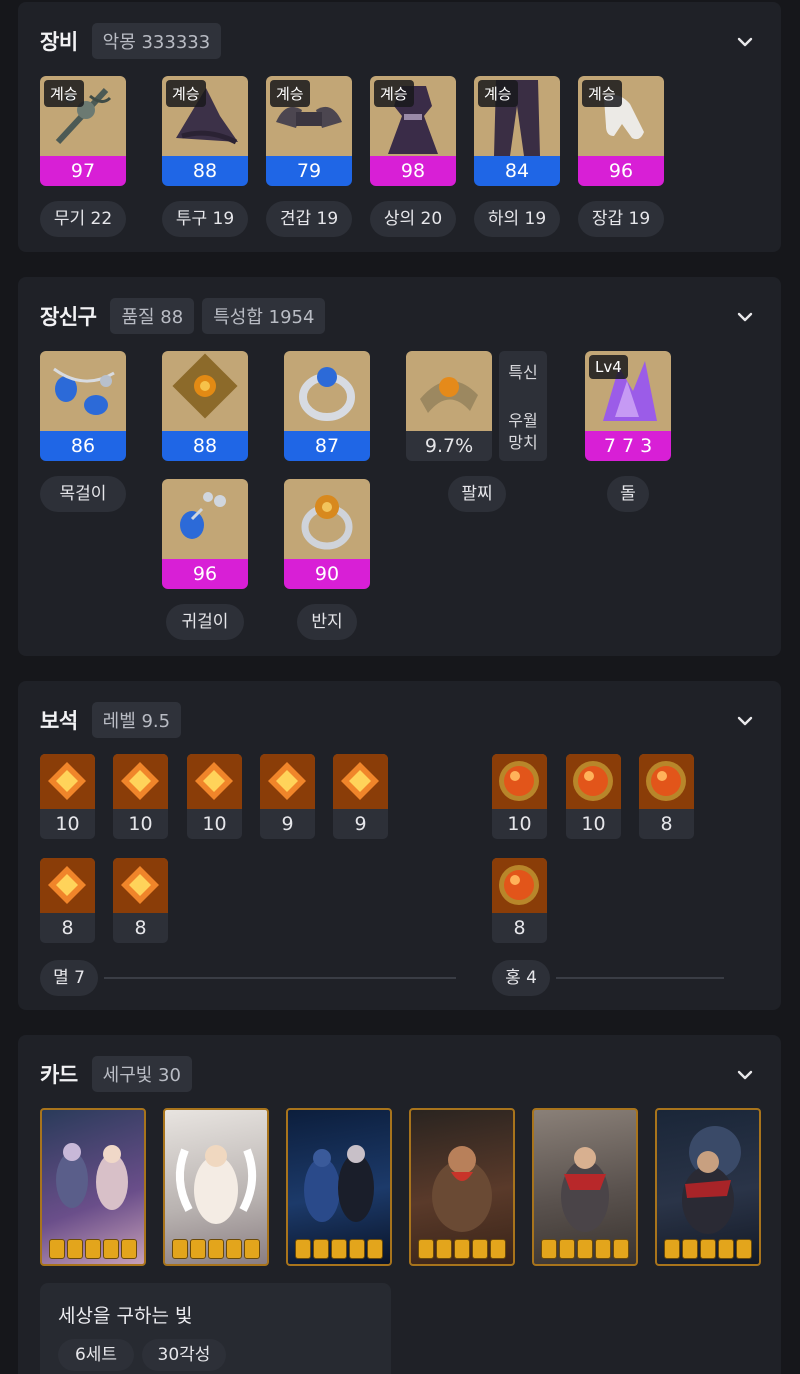 The height and width of the screenshot is (1374, 800). What do you see at coordinates (83, 219) in the screenshot?
I see `equipment-label: 무기 22` at bounding box center [83, 219].